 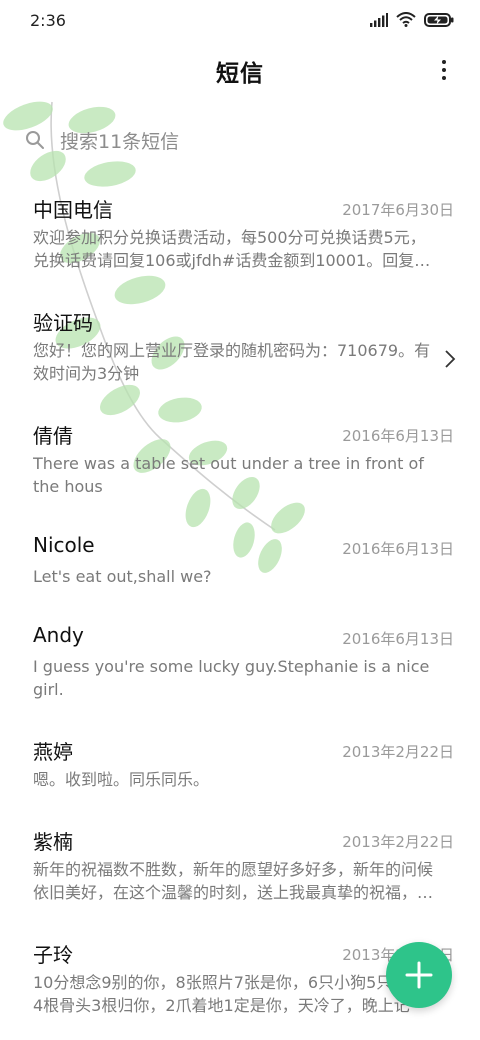 What do you see at coordinates (232, 362) in the screenshot?
I see `message-preview: 您好！您的网上营业厅登录的随机密码为：710679。有效时间为3分钟` at bounding box center [232, 362].